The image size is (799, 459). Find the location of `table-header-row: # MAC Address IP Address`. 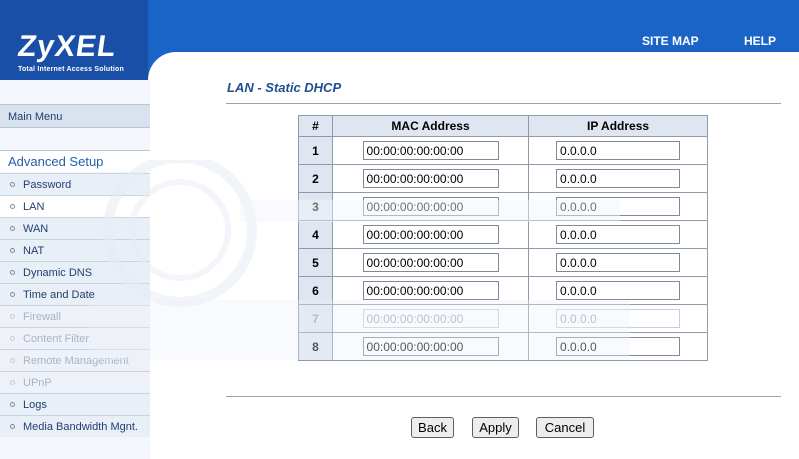

table-header-row: # MAC Address IP Address is located at coordinates (503, 126).